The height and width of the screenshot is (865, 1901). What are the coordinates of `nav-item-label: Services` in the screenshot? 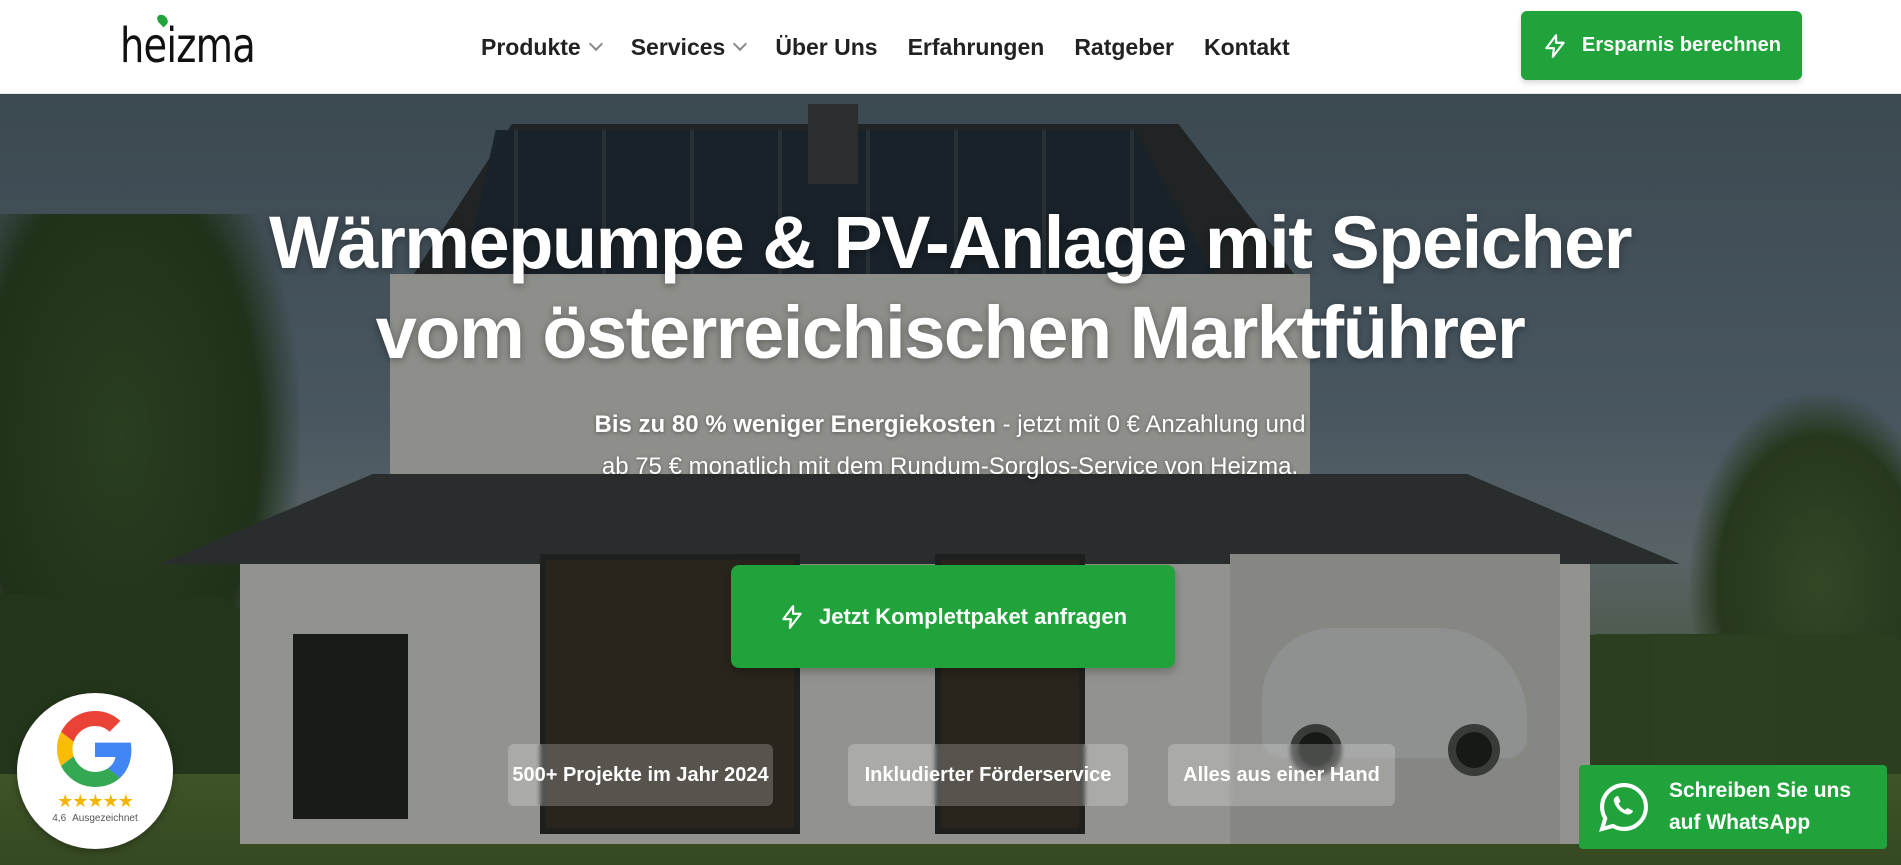 It's located at (678, 46).